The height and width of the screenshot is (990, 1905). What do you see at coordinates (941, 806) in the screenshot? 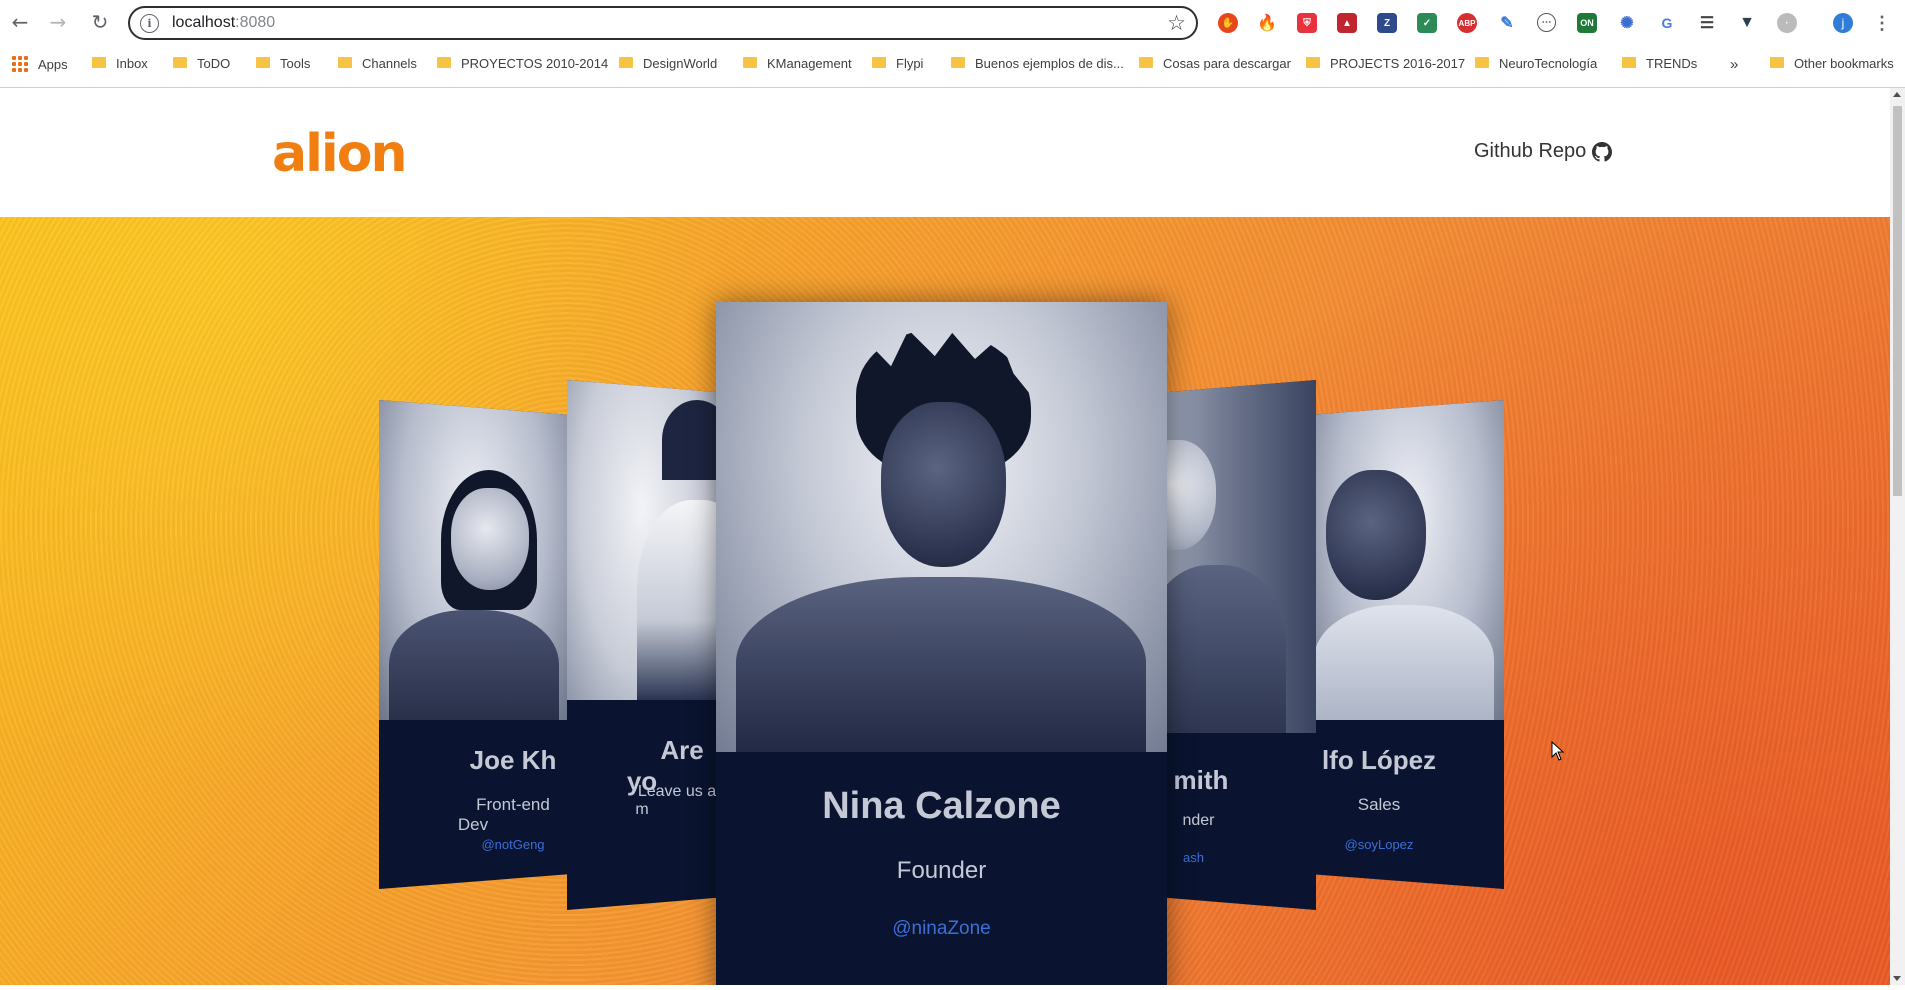
I see `member-name: Nina Calzone` at bounding box center [941, 806].